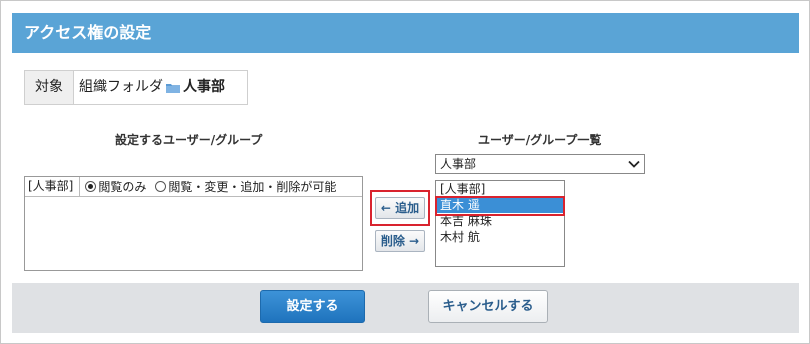  Describe the element at coordinates (121, 87) in the screenshot. I see `target-path-prefix: 組織フォルダ` at that location.